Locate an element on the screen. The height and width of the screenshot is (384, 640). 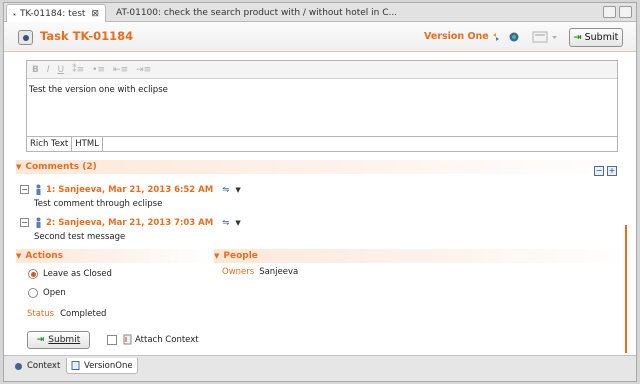
comment-body: Test comment through eclipse is located at coordinates (98, 204).